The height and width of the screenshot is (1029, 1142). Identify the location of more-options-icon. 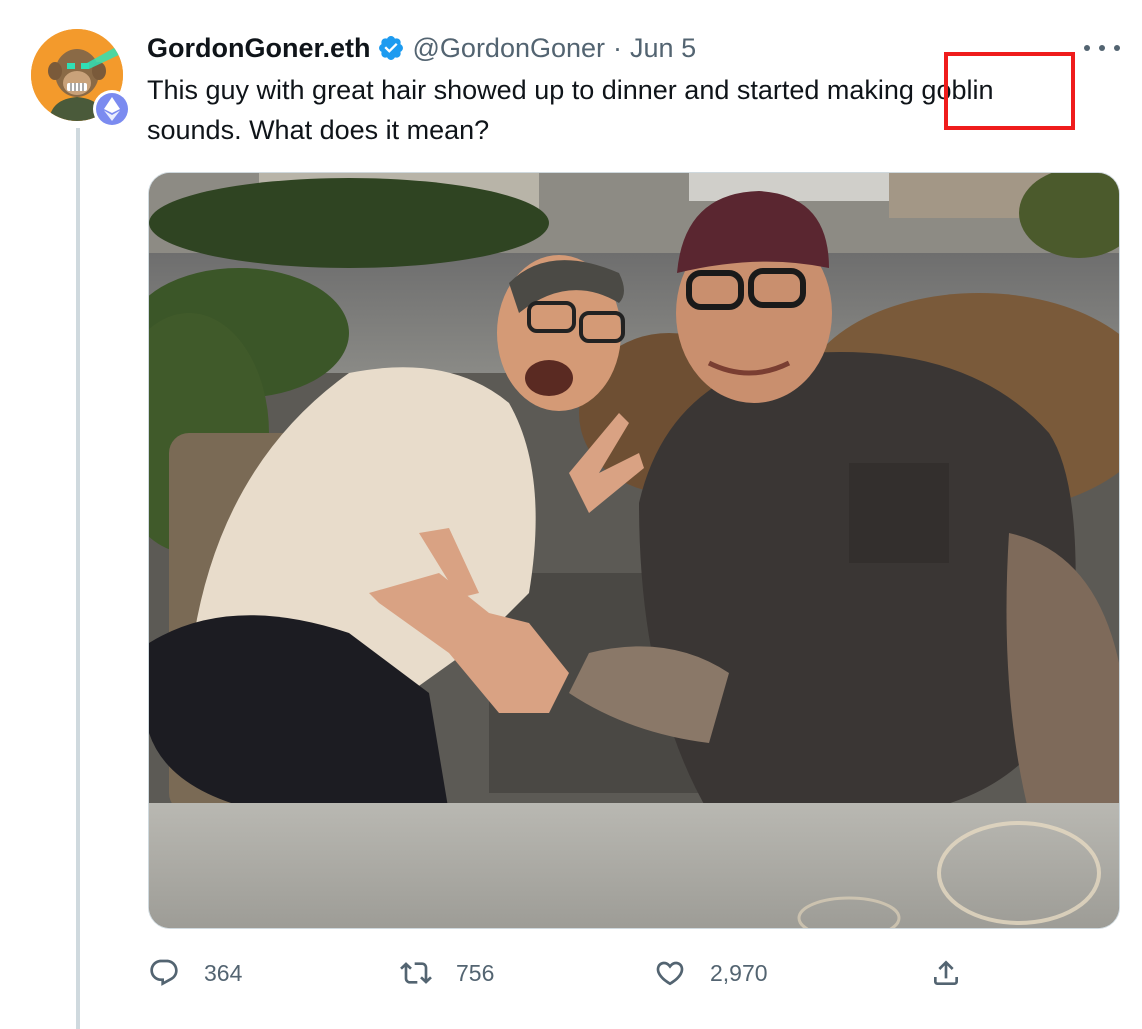
(1102, 48).